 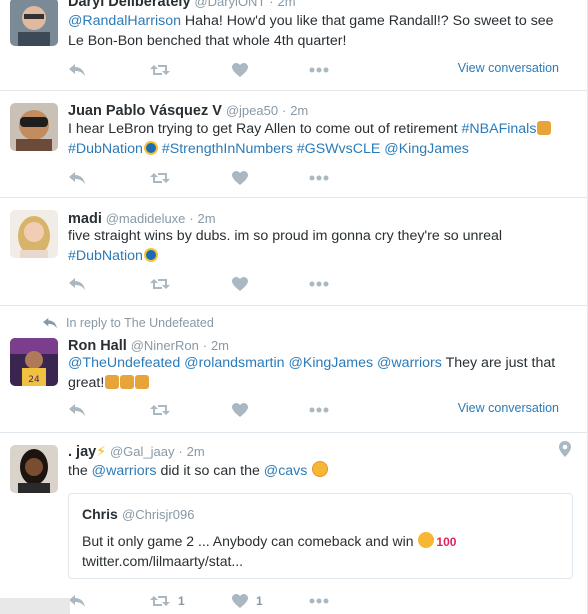 I want to click on avatar: 24, so click(x=34, y=362).